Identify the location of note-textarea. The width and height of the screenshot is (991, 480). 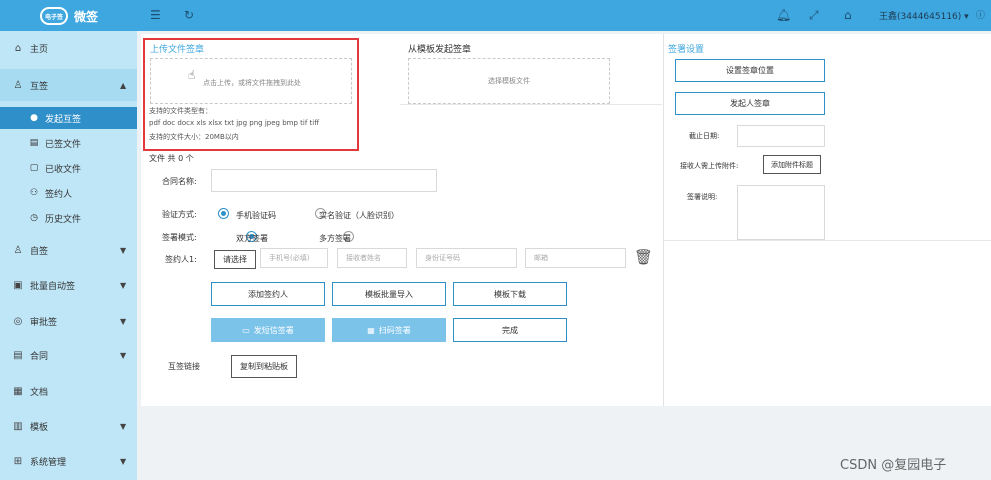
(781, 212).